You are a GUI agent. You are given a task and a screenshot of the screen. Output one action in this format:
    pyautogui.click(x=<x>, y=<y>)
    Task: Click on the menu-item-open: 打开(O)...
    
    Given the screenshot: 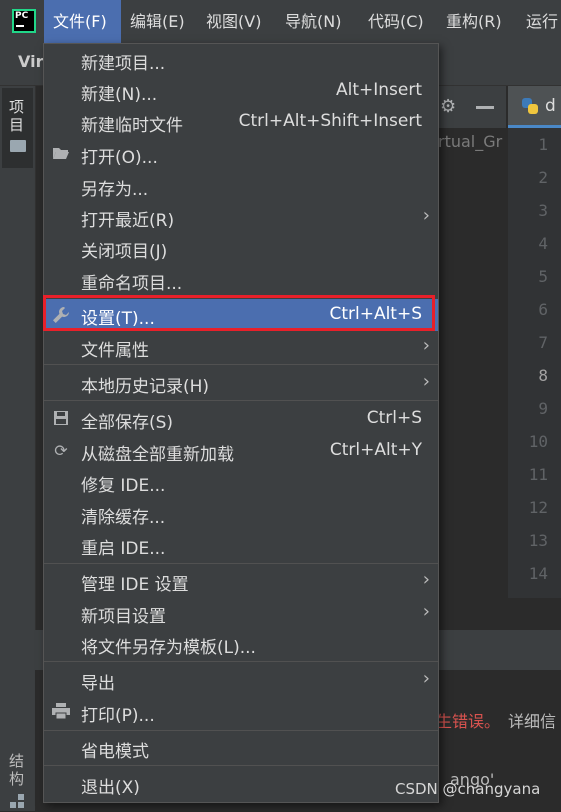 What is the action you would take?
    pyautogui.click(x=241, y=154)
    